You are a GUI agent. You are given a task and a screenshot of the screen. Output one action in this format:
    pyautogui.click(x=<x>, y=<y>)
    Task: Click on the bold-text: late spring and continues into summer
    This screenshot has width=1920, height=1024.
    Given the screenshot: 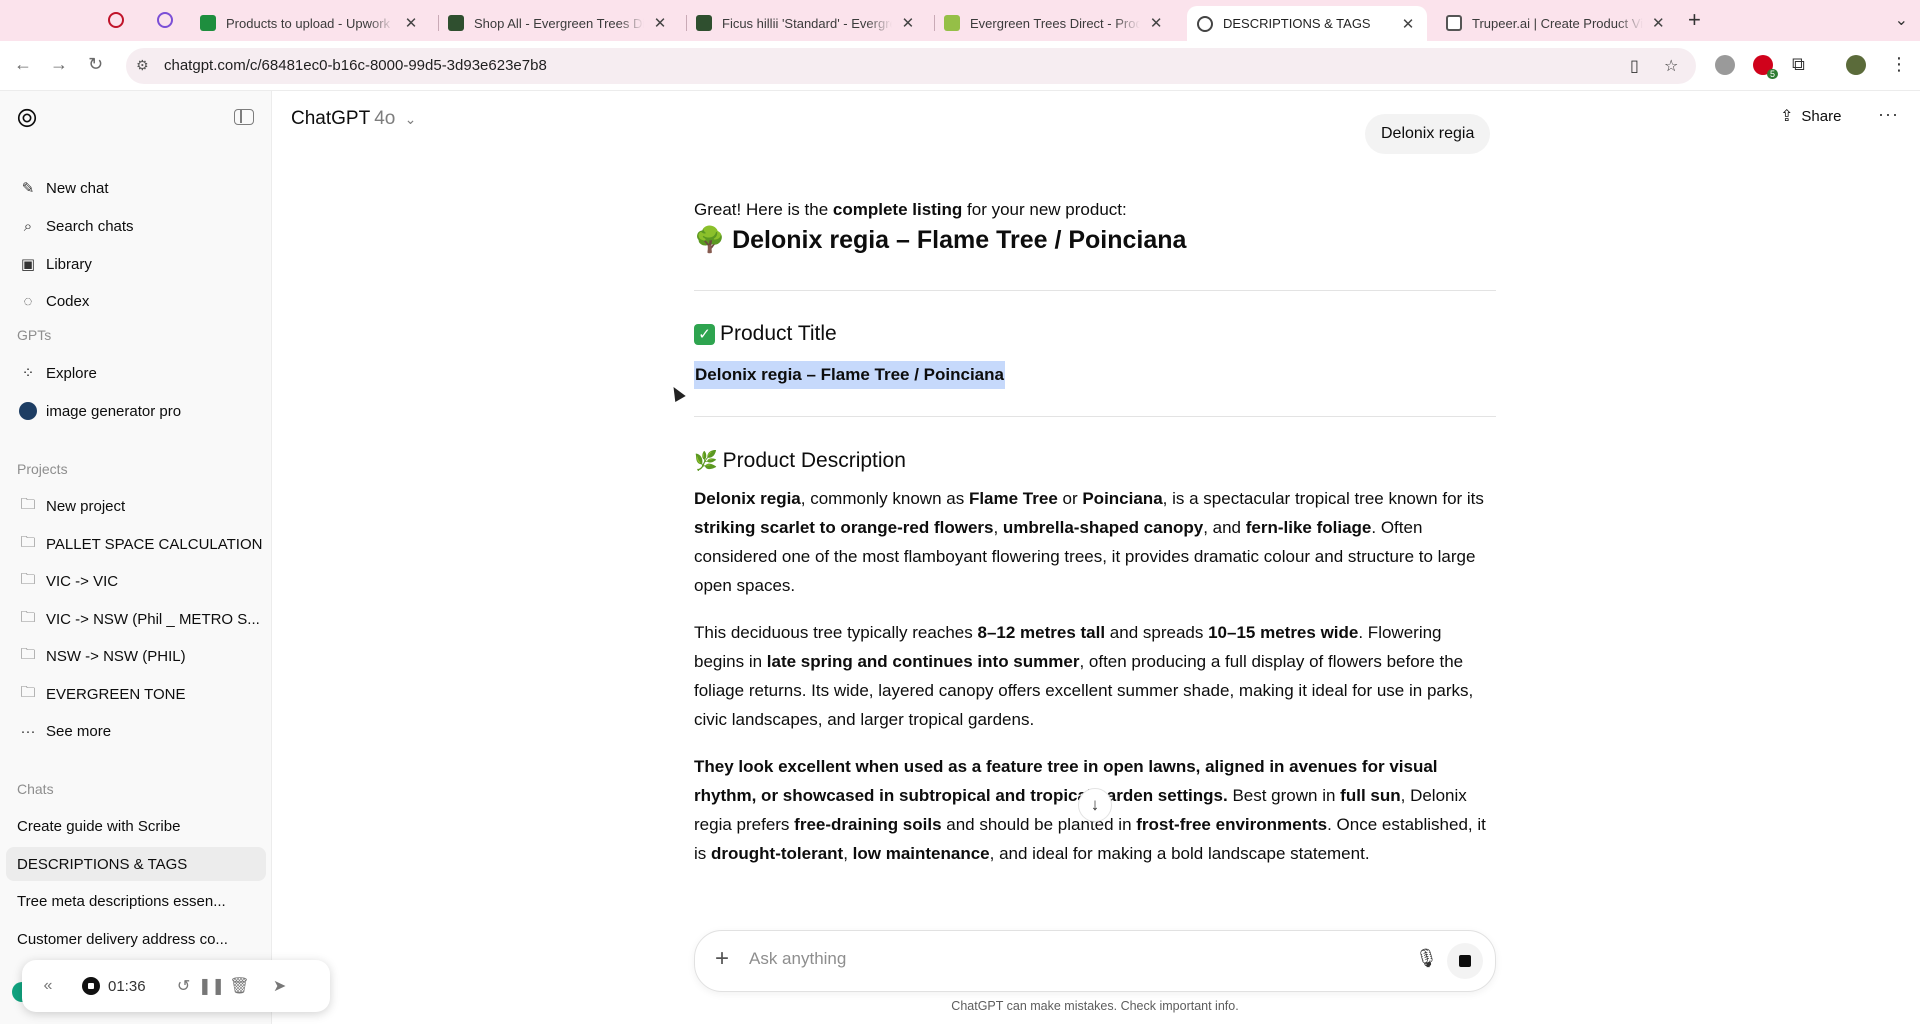 What is the action you would take?
    pyautogui.click(x=923, y=661)
    